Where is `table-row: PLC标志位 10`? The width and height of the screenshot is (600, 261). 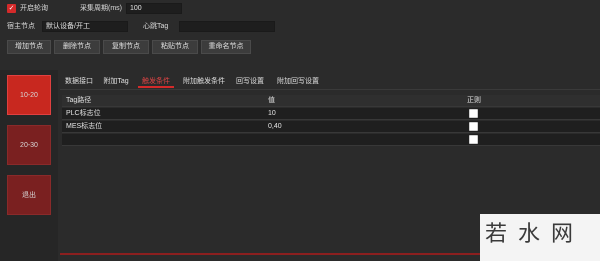 table-row: PLC标志位 10 is located at coordinates (331, 114).